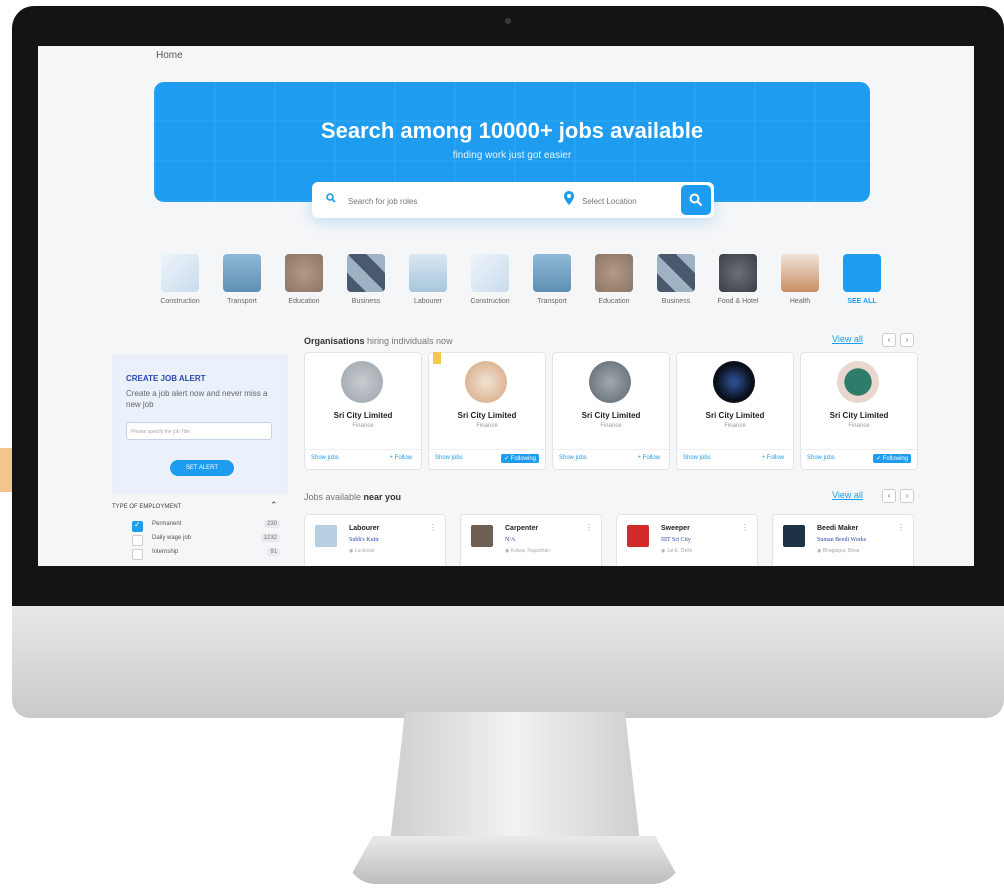 This screenshot has width=1004, height=894. Describe the element at coordinates (202, 468) in the screenshot. I see `set-alert-button: SET ALERT` at that location.